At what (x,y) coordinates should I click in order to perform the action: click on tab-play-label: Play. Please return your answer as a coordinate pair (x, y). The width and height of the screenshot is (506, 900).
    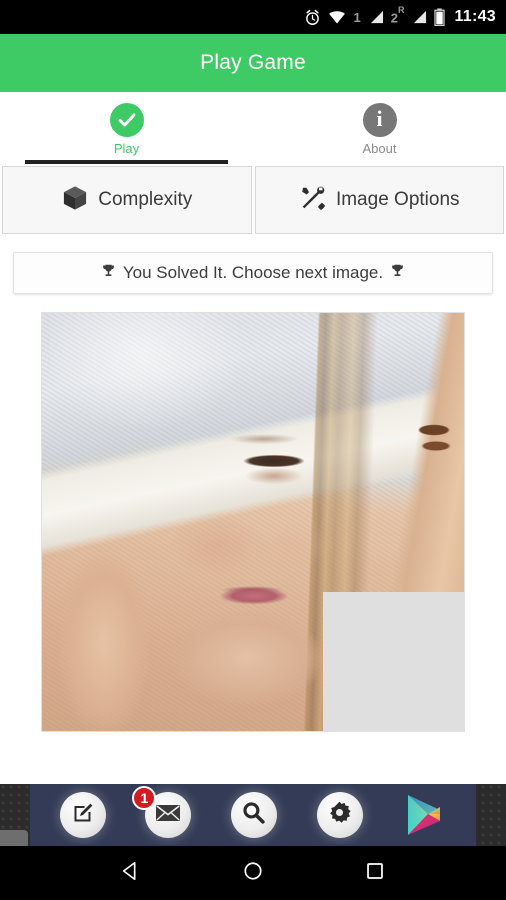
    Looking at the image, I should click on (126, 148).